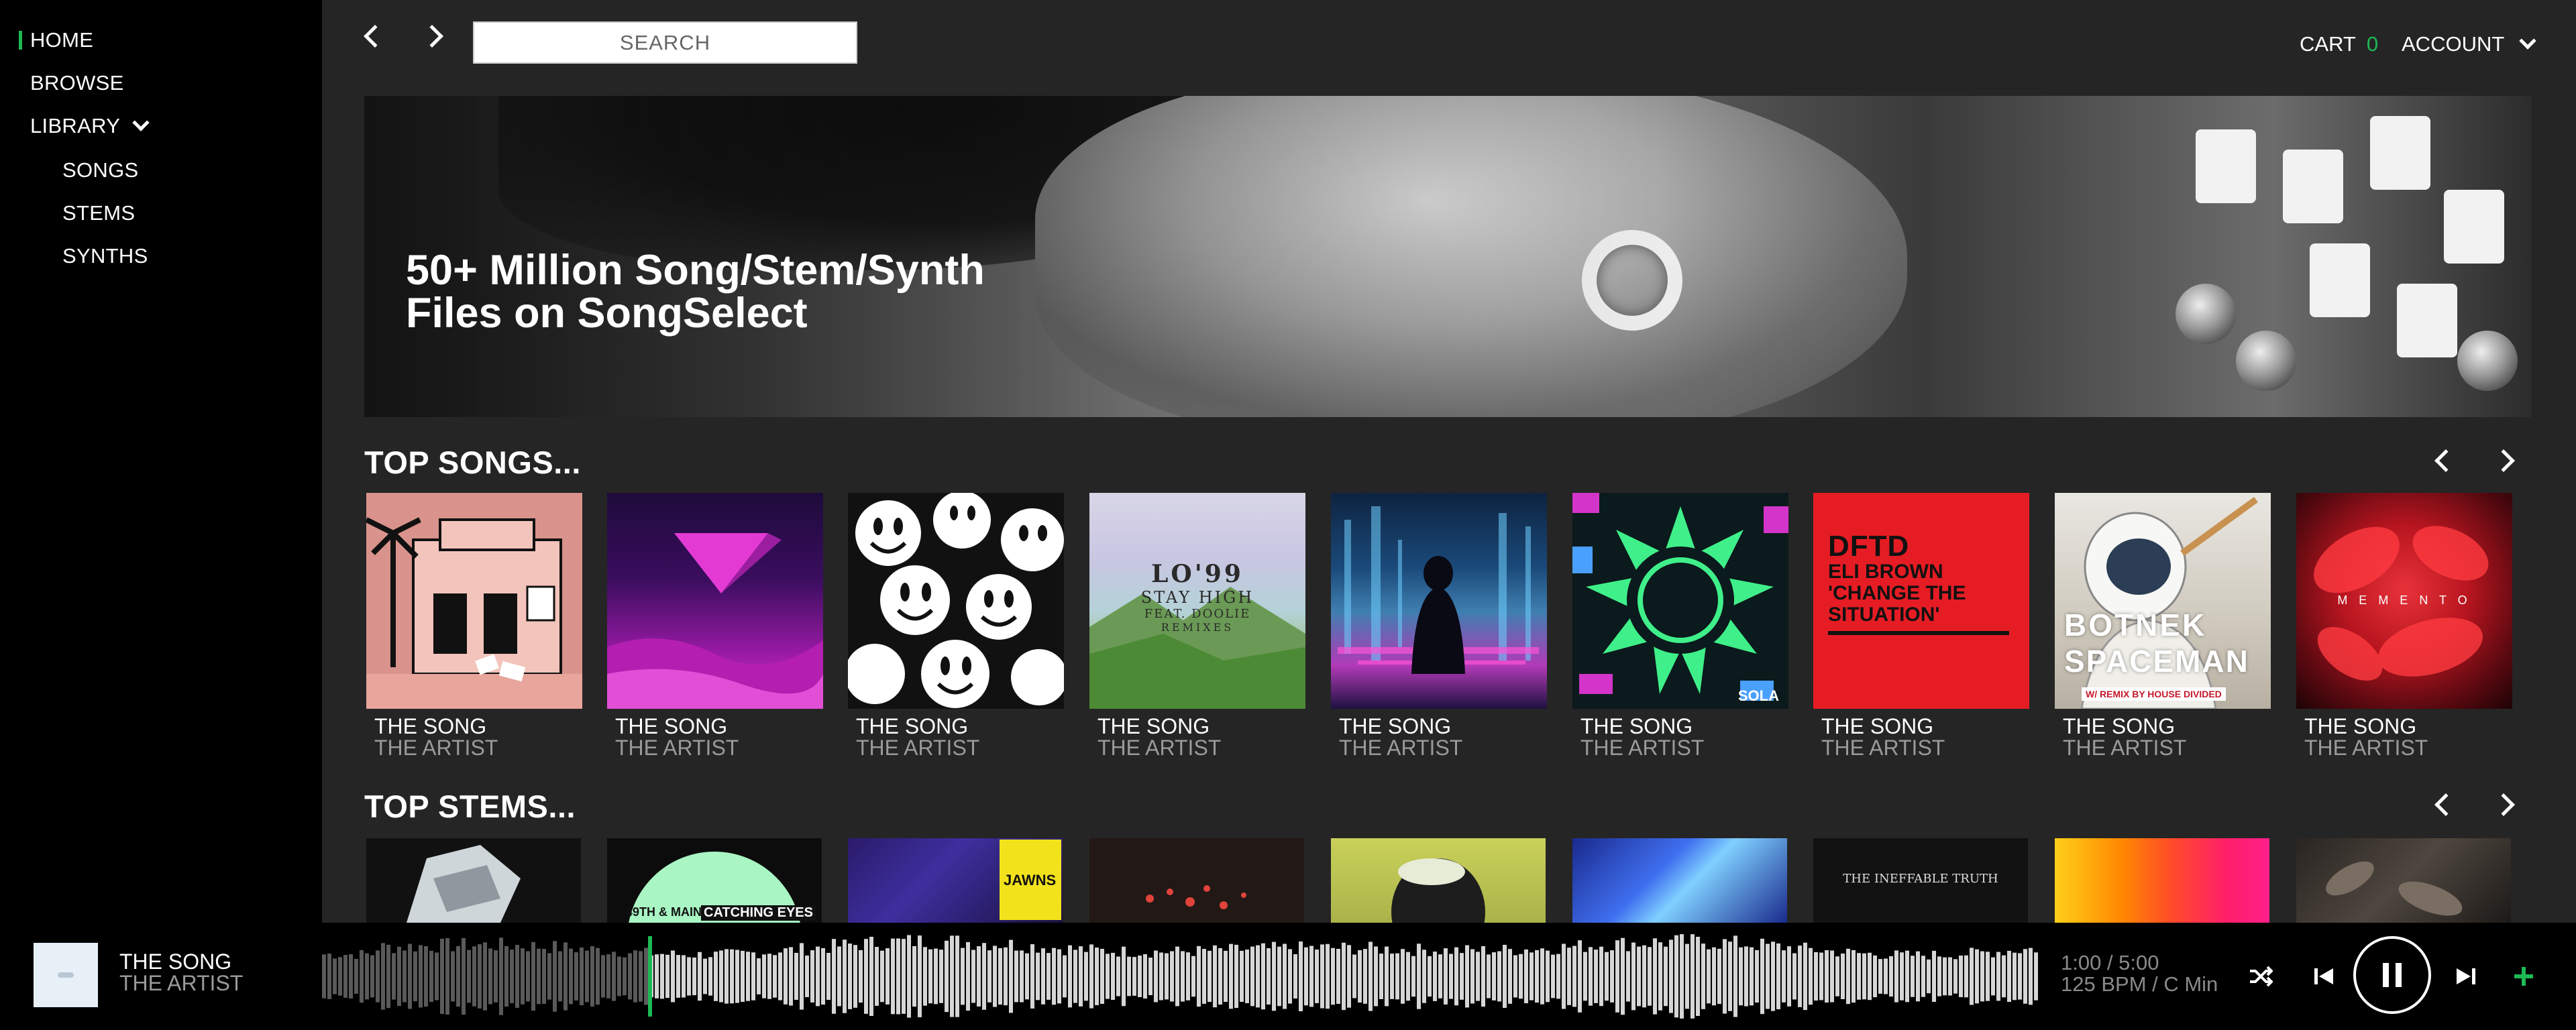 The image size is (2576, 1030). What do you see at coordinates (1196, 880) in the screenshot?
I see `stem-cover-red-dots` at bounding box center [1196, 880].